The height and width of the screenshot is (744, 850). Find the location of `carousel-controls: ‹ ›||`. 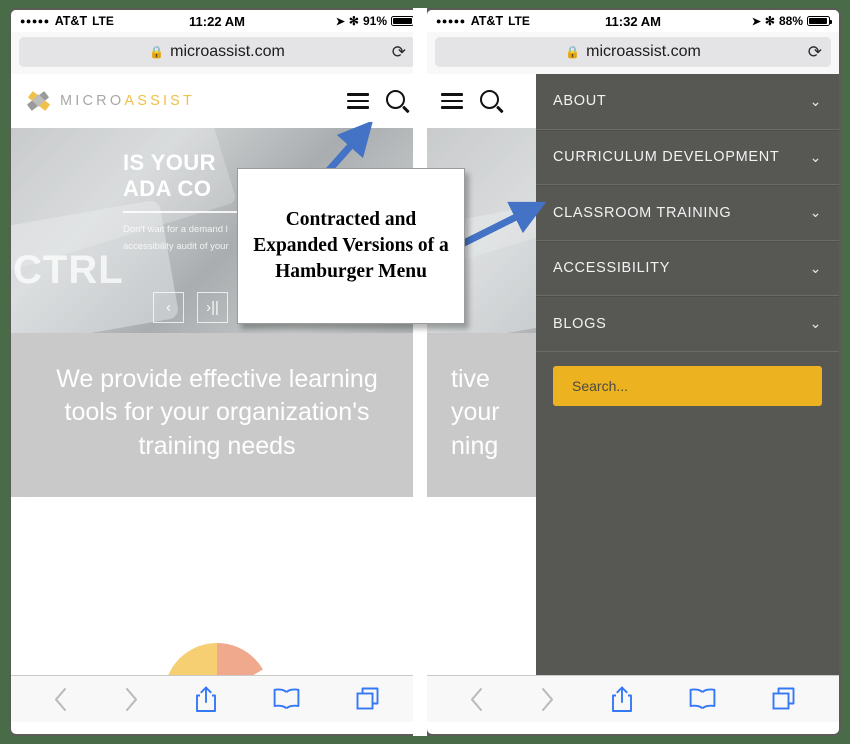

carousel-controls: ‹ ›|| is located at coordinates (190, 307).